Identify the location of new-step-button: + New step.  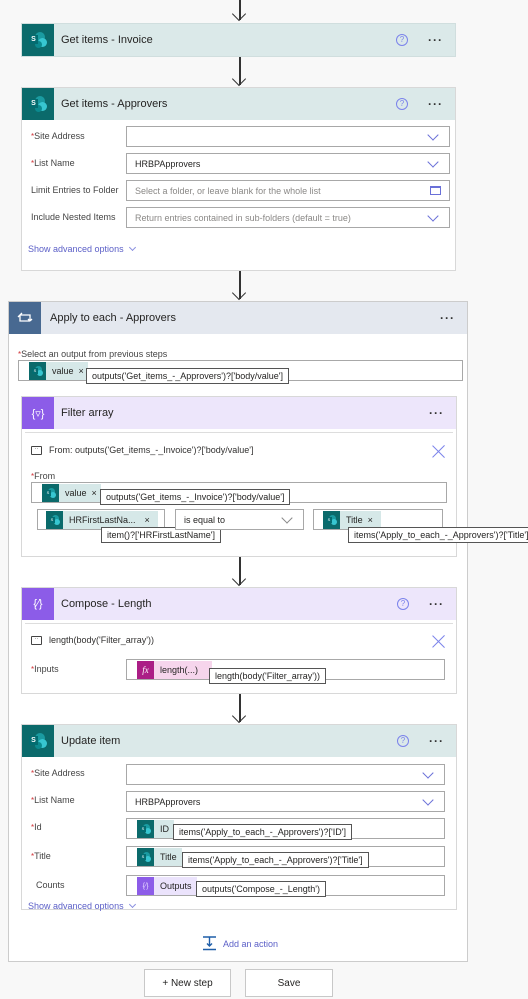
(187, 983).